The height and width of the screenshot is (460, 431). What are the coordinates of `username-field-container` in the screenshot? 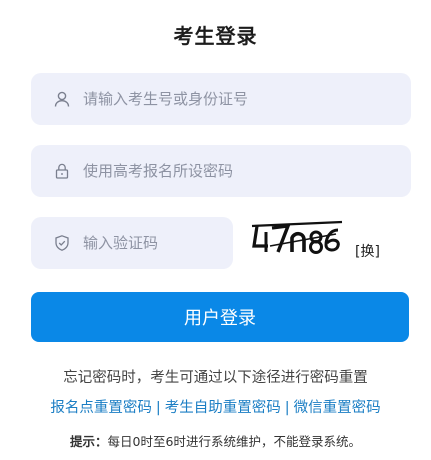 It's located at (221, 99).